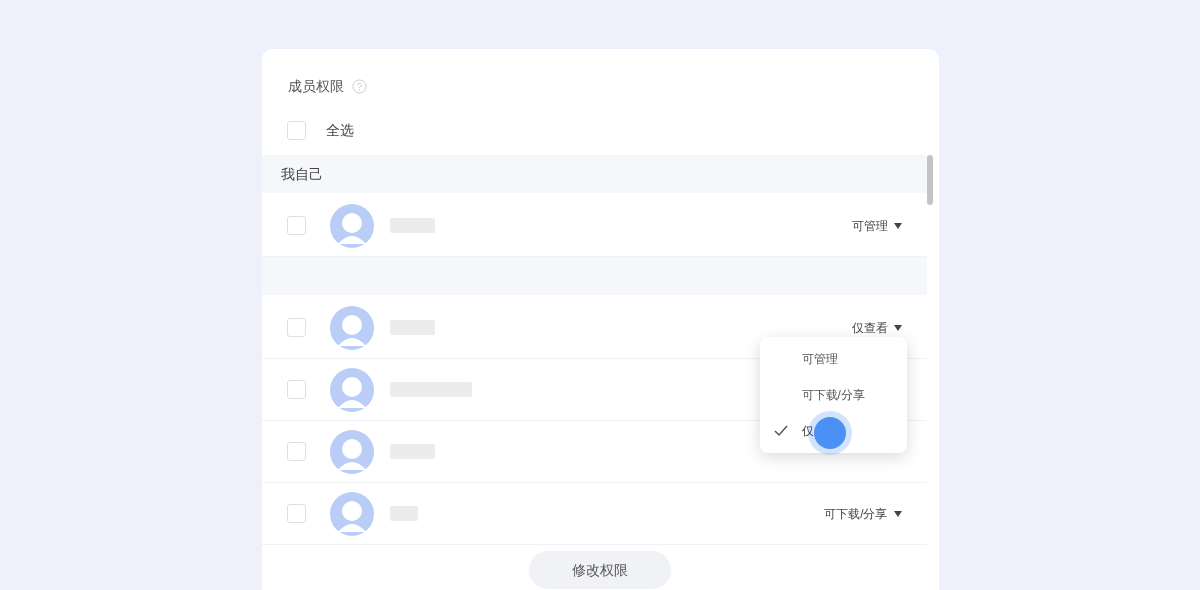  What do you see at coordinates (929, 180) in the screenshot?
I see `scrollbar` at bounding box center [929, 180].